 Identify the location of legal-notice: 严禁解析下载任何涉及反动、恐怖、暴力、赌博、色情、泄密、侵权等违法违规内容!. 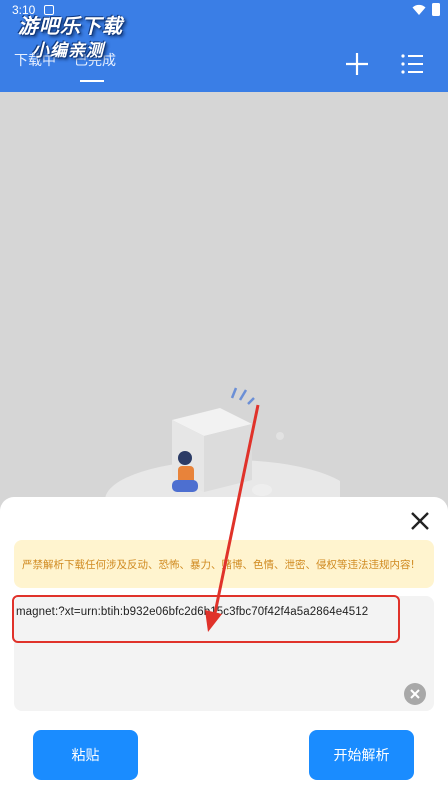
(224, 564).